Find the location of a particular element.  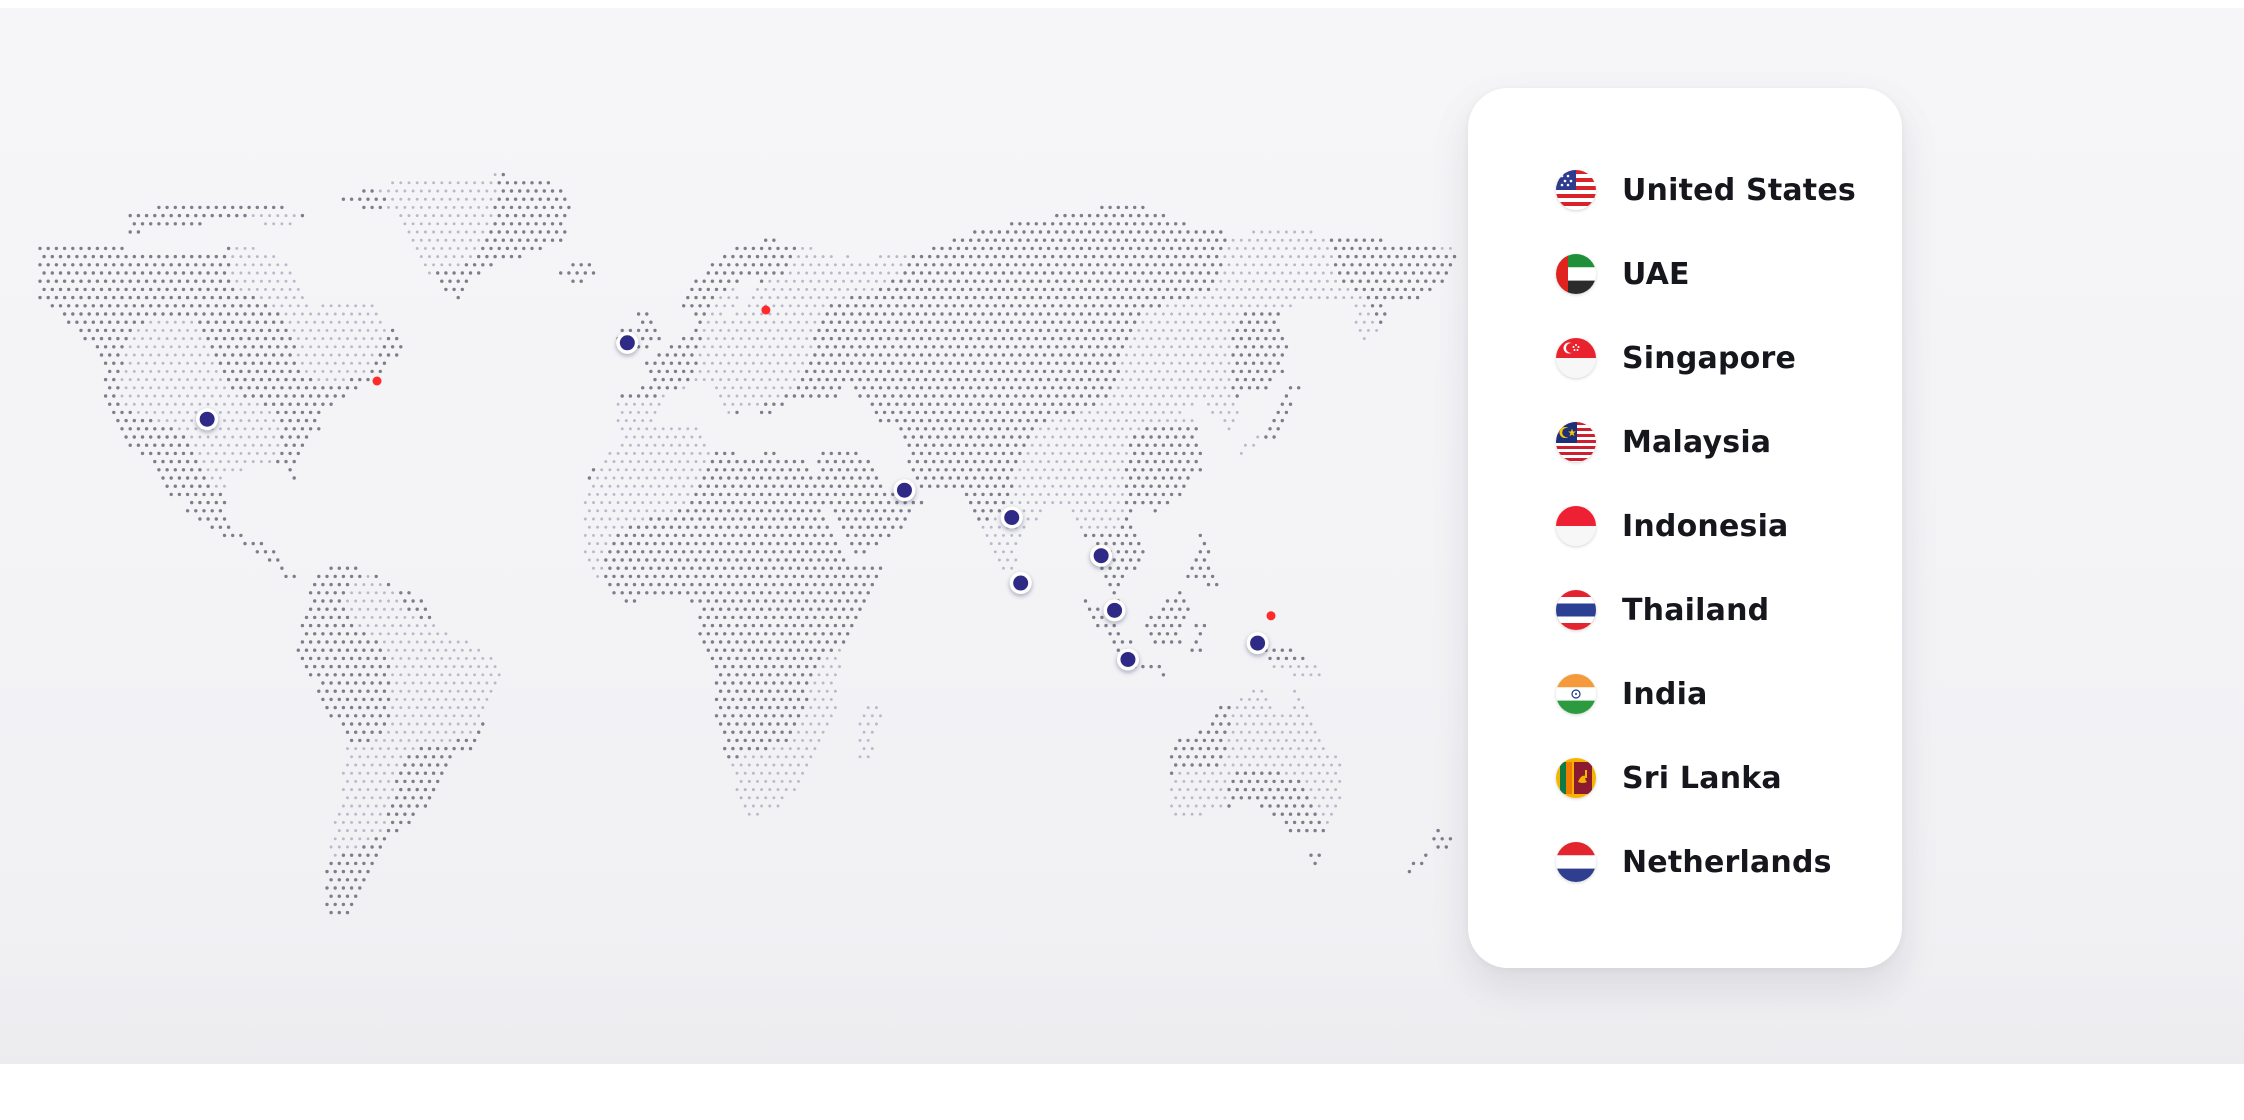

us-flag-icon is located at coordinates (1576, 190).